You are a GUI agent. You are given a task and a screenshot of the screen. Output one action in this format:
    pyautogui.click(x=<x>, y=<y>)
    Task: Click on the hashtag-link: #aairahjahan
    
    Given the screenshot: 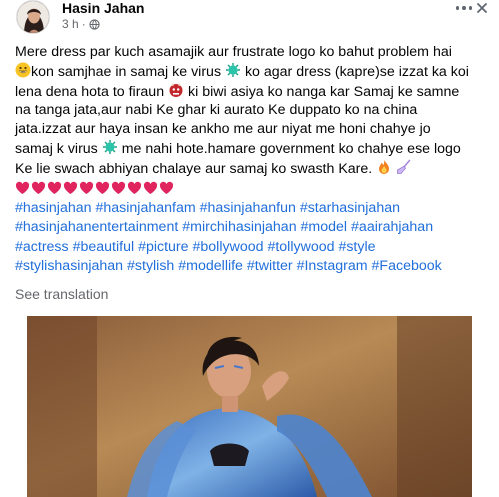 What is the action you would take?
    pyautogui.click(x=392, y=227)
    